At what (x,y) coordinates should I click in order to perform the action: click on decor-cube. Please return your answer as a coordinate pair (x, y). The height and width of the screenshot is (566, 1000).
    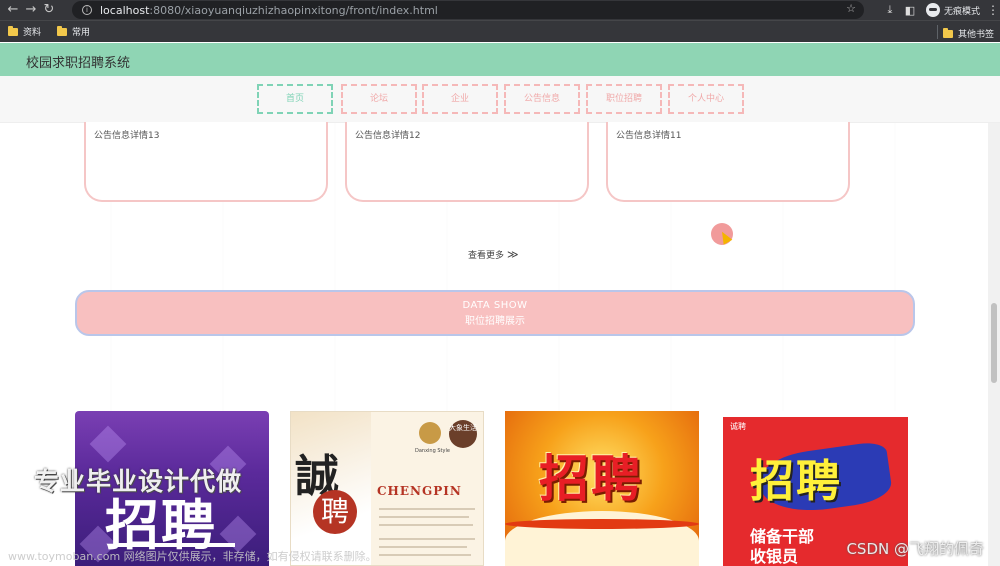
    Looking at the image, I should click on (108, 444).